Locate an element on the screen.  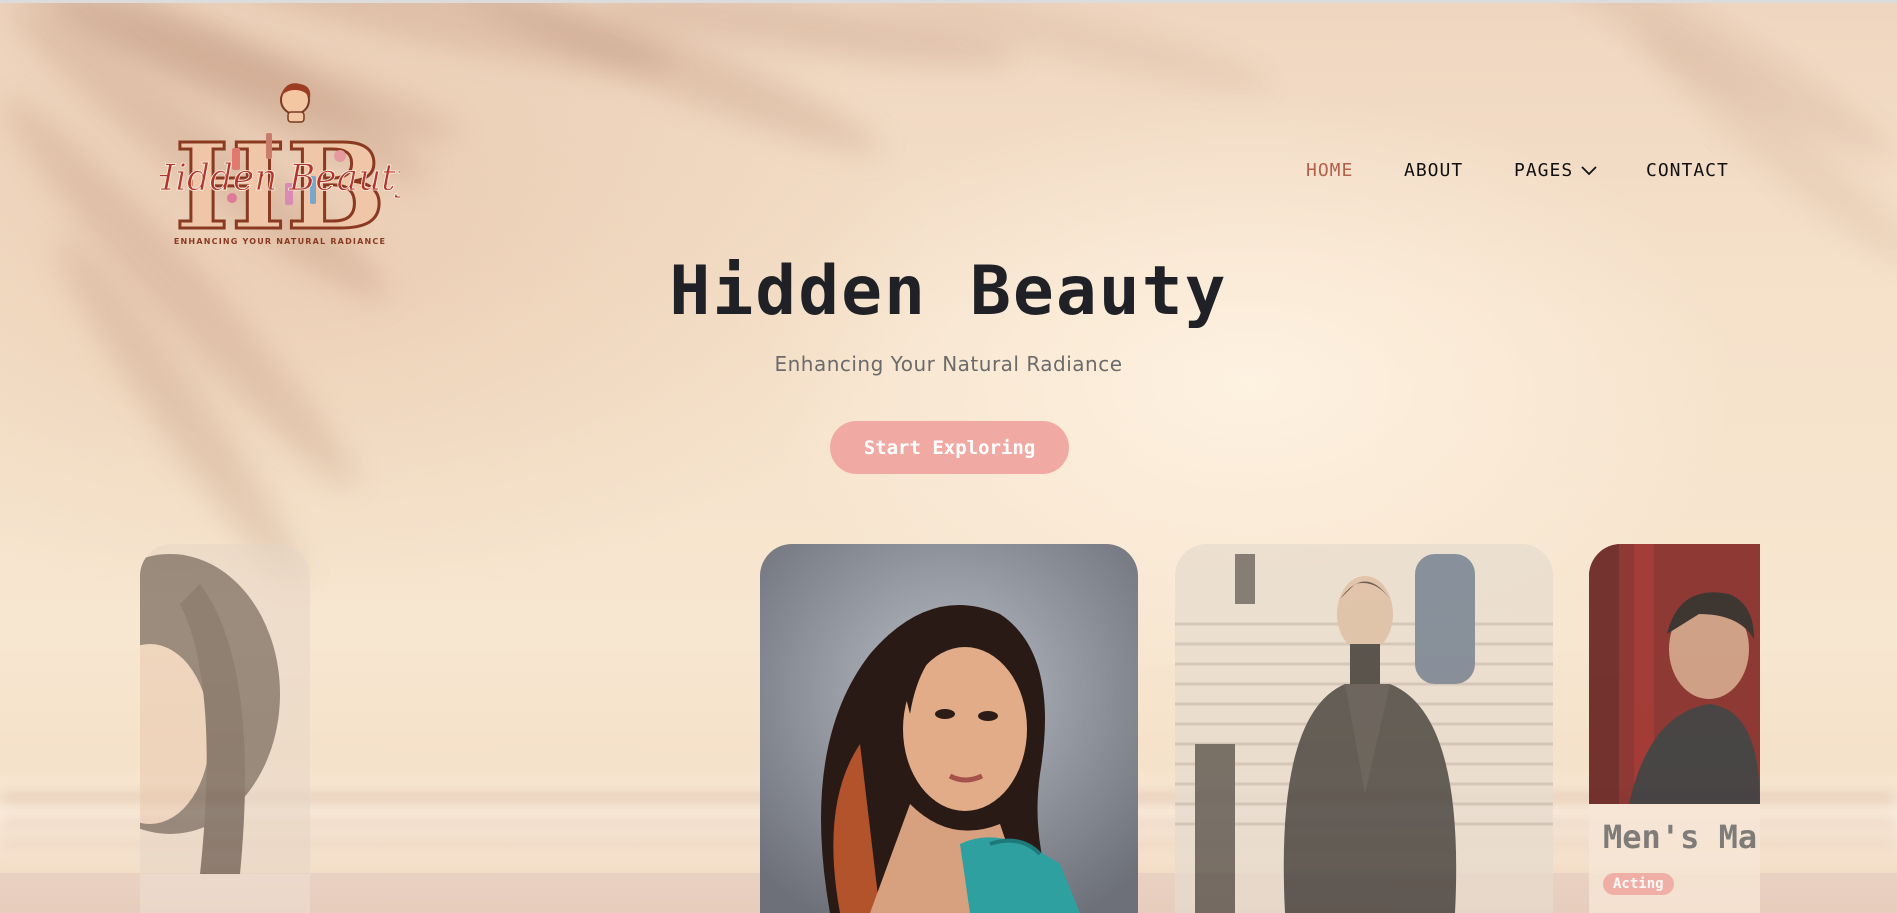
logo-mark: HB Hidden Beauty is located at coordinates (280, 170).